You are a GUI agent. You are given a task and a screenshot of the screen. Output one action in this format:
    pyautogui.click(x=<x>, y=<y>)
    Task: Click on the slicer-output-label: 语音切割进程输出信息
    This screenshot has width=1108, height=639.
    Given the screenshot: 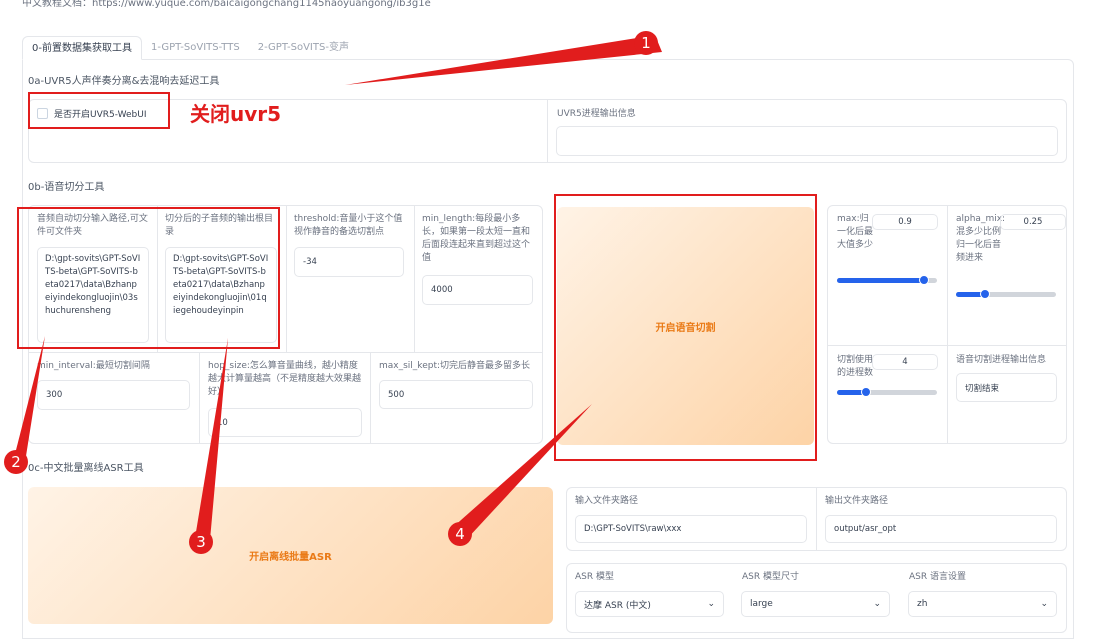 What is the action you would take?
    pyautogui.click(x=1001, y=360)
    